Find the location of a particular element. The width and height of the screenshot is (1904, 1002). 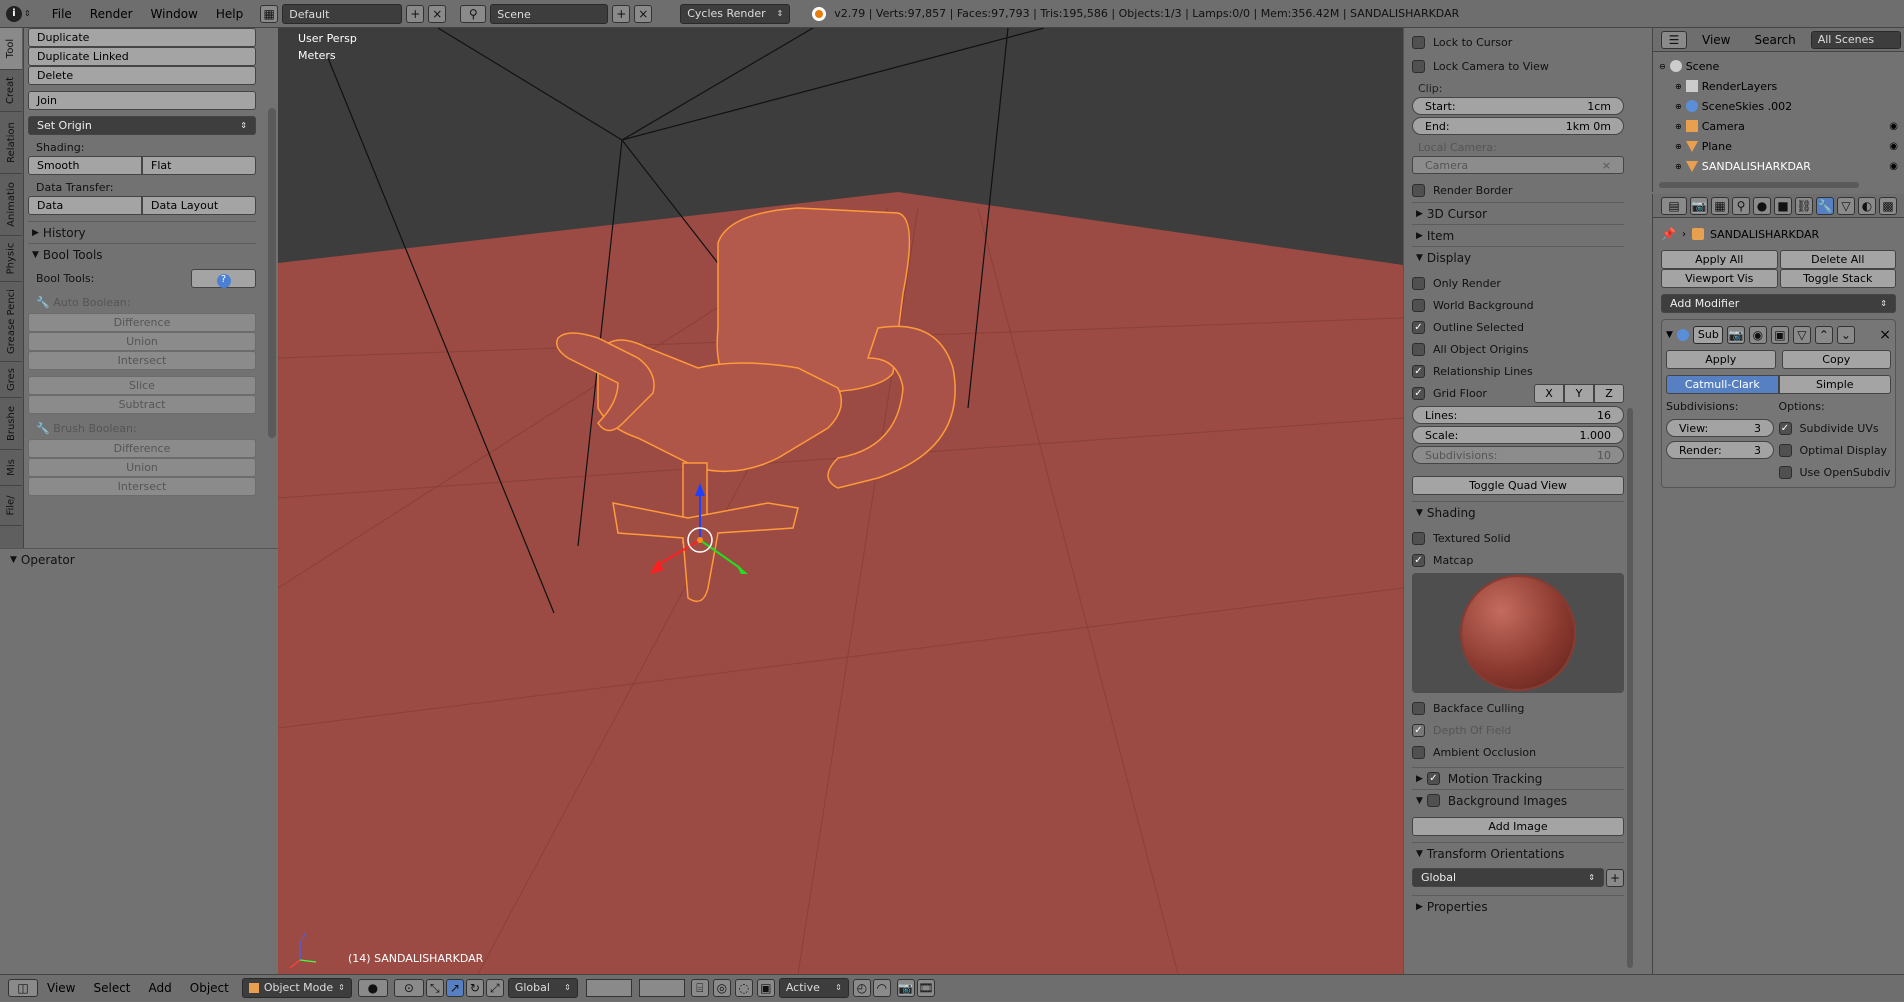

auto-difference-button: Difference is located at coordinates (142, 322).